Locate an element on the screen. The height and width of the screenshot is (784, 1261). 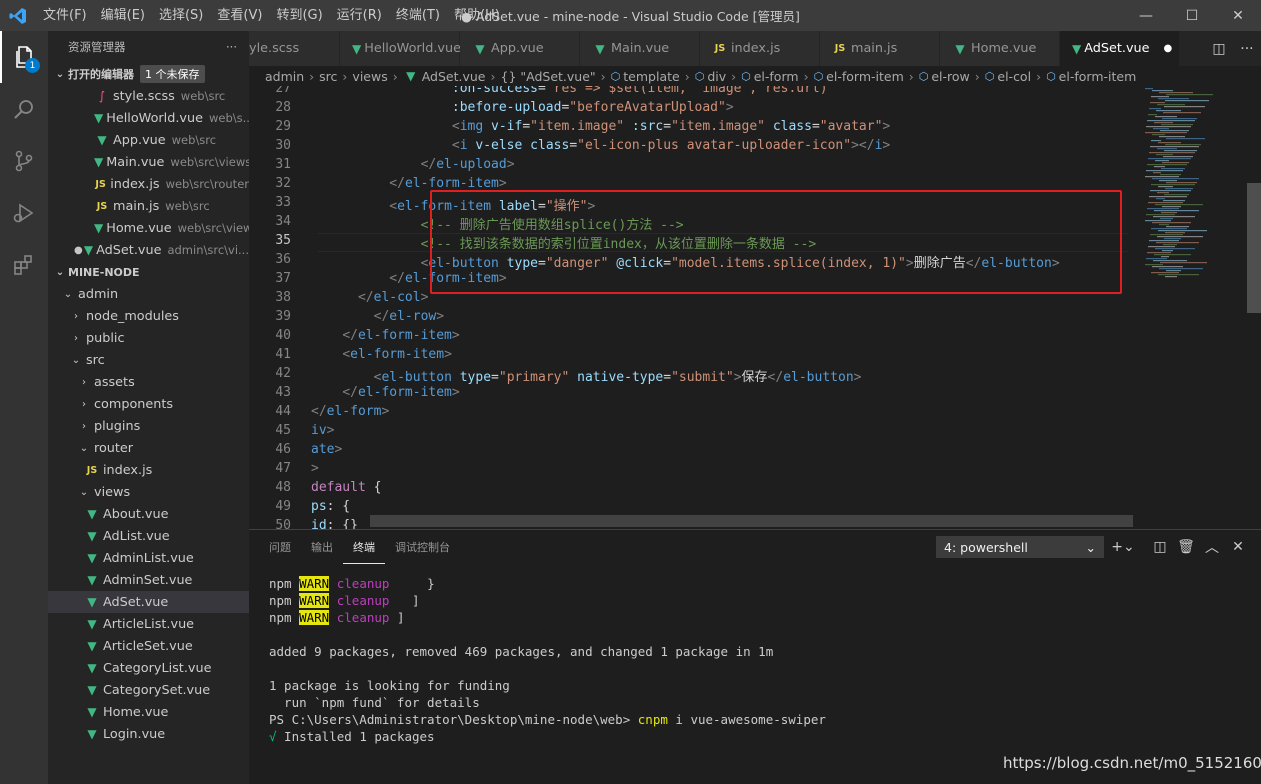
file-item: ▼ Home.vue is located at coordinates (148, 712).